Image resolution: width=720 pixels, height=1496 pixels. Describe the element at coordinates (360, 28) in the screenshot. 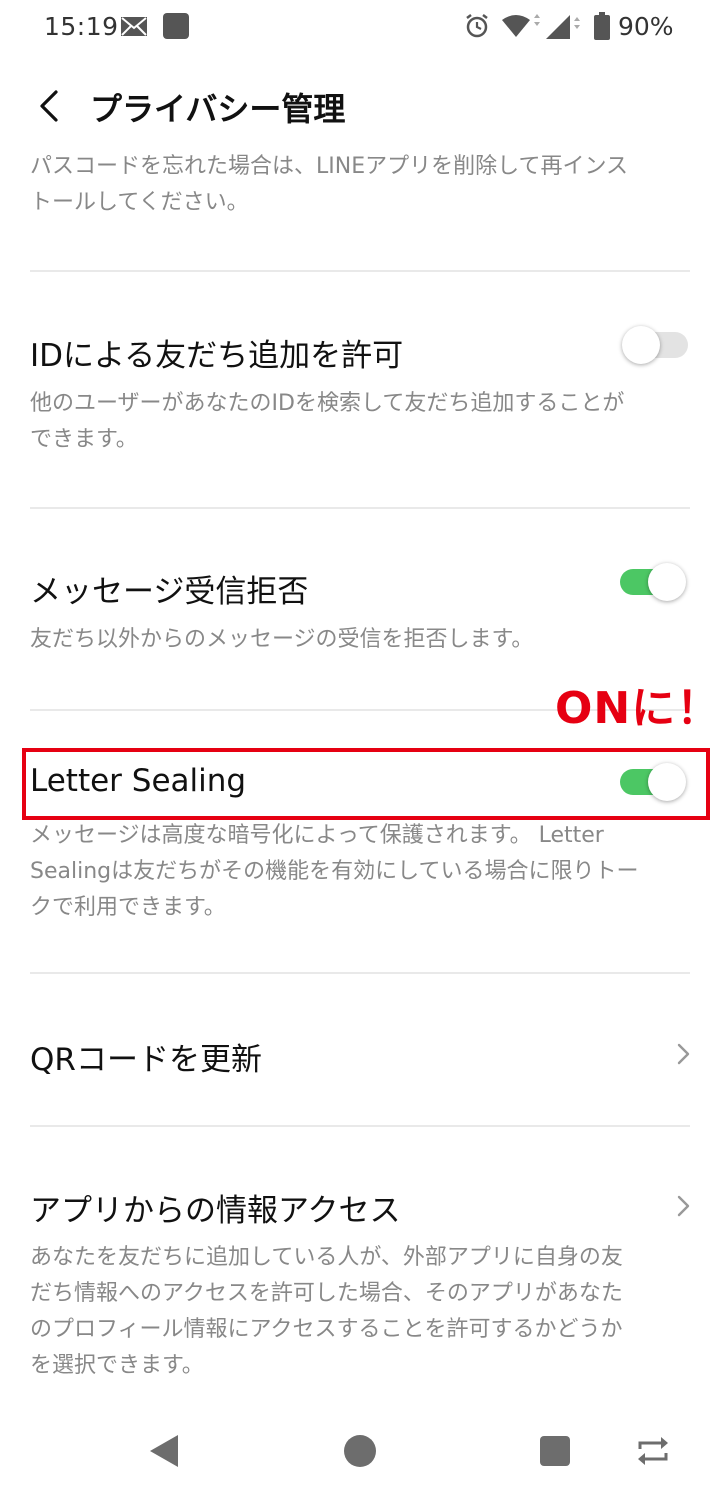

I see `status-bar: 15:19 90%` at that location.